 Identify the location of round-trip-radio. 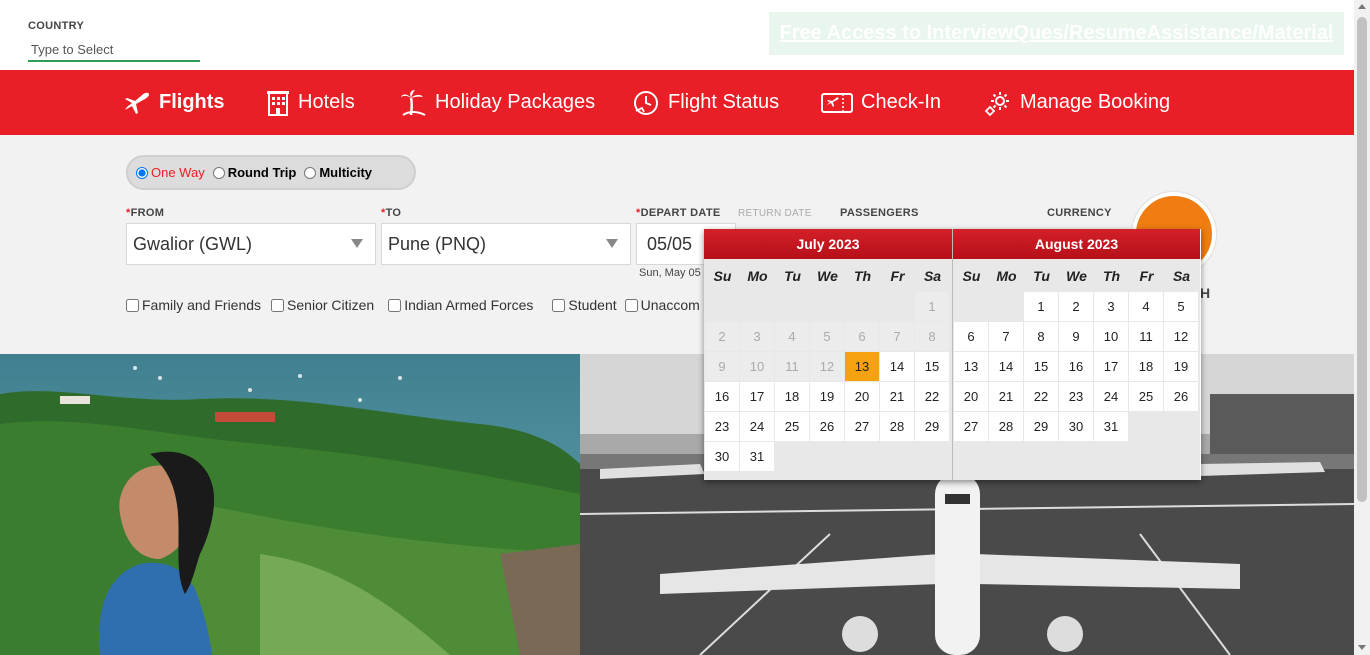
(218, 172).